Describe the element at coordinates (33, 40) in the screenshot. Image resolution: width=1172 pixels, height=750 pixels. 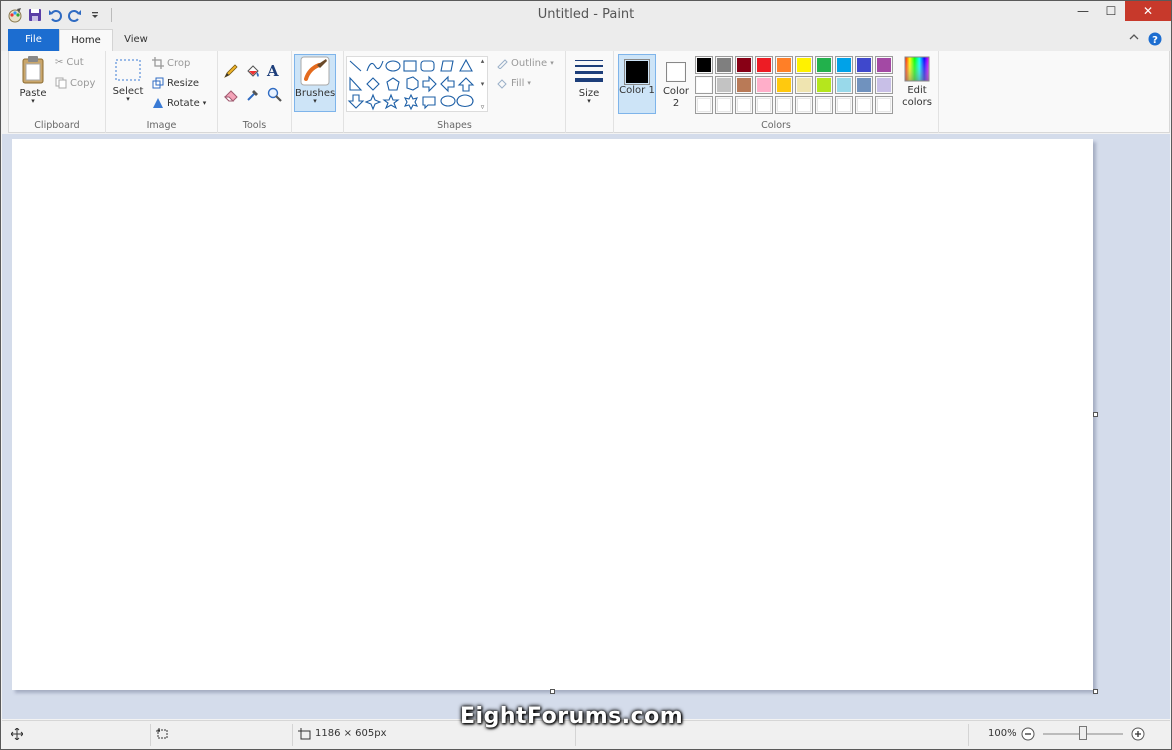
I see `tab-file: File` at that location.